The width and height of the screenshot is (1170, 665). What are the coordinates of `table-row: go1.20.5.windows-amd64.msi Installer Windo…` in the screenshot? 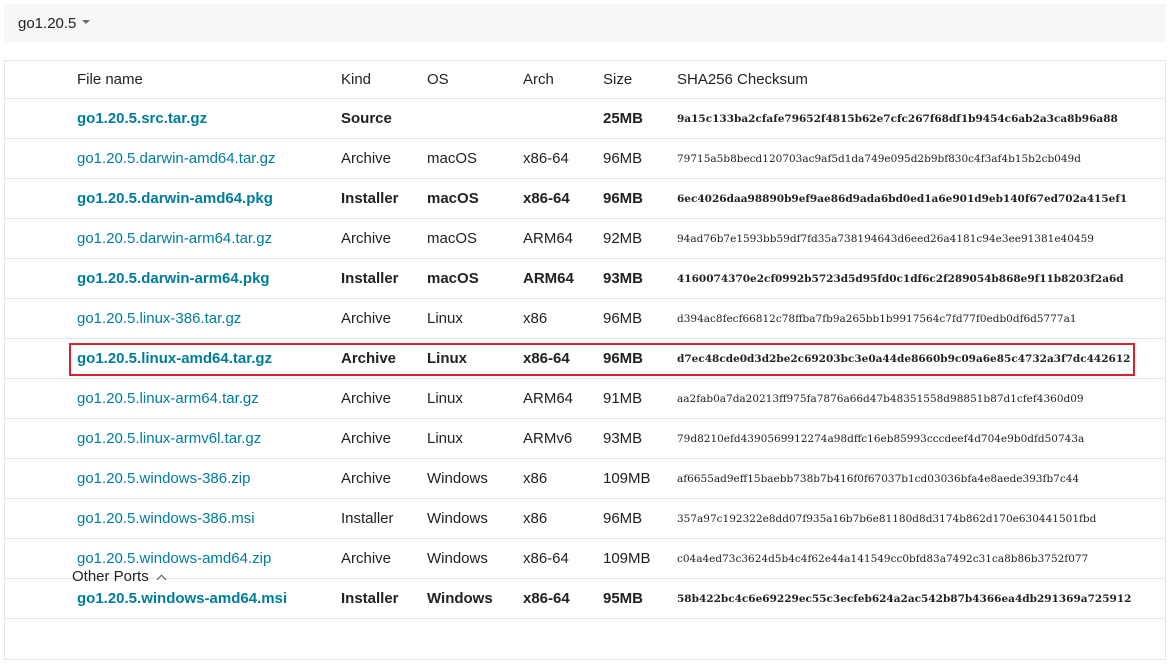 It's located at (585, 599).